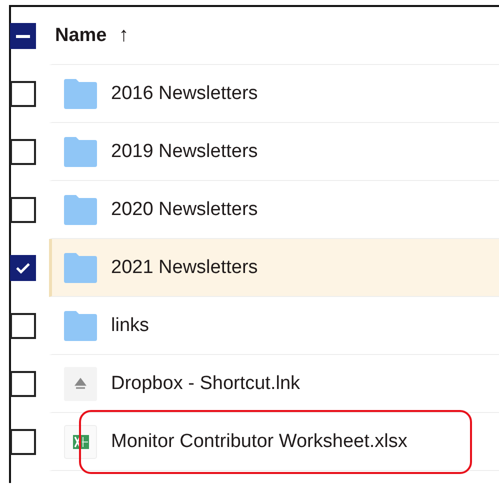 The height and width of the screenshot is (485, 499). Describe the element at coordinates (81, 35) in the screenshot. I see `name-column-label: Name` at that location.